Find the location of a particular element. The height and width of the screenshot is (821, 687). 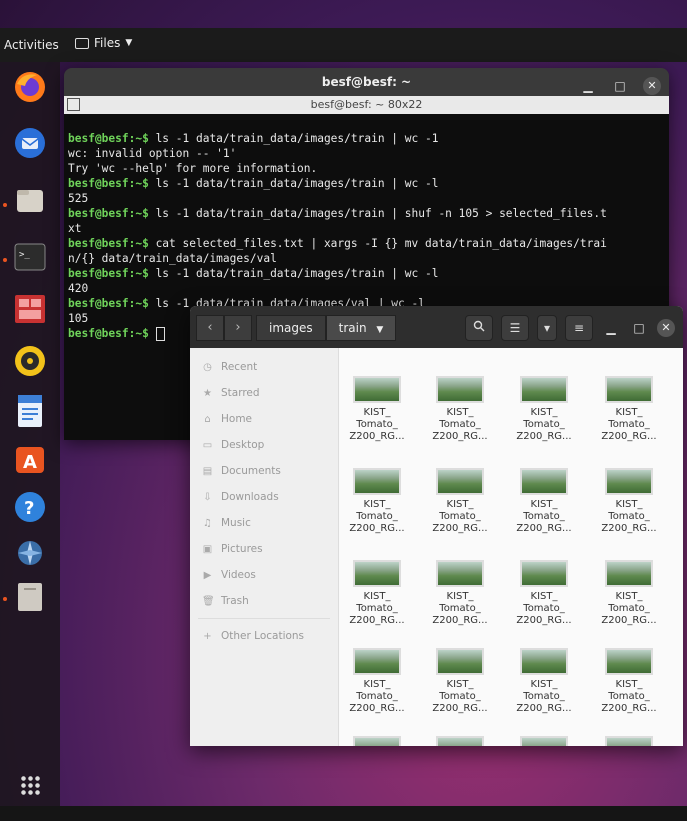

sidebar-item-other-locations: + Other Locations is located at coordinates (264, 636).